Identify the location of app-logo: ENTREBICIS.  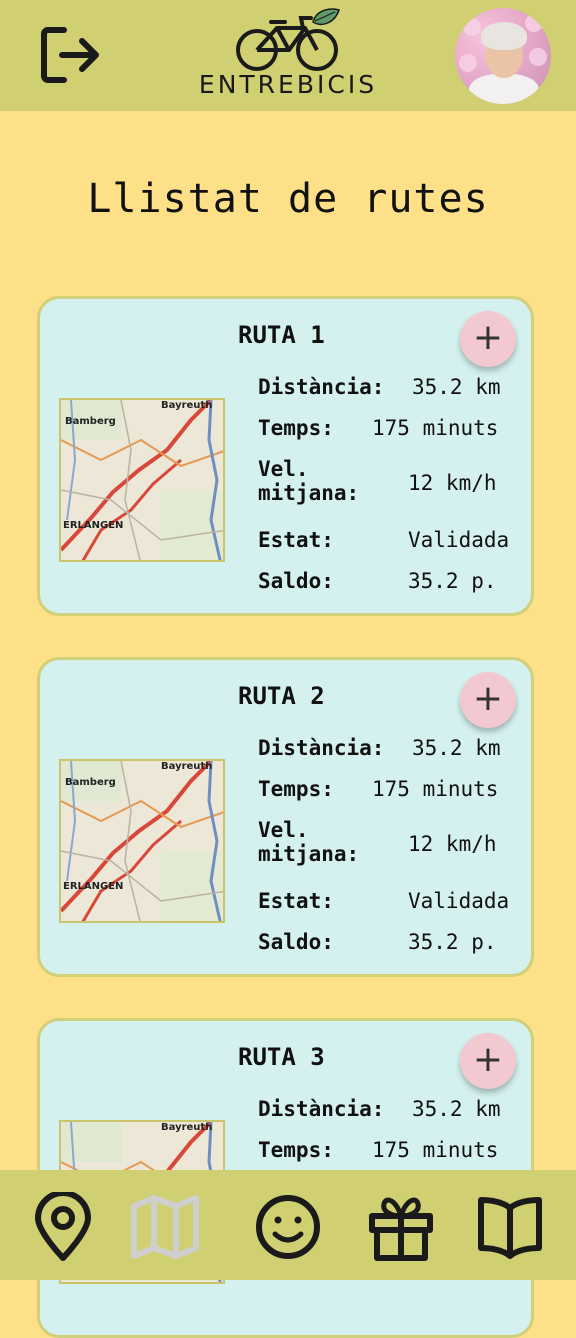
(288, 56).